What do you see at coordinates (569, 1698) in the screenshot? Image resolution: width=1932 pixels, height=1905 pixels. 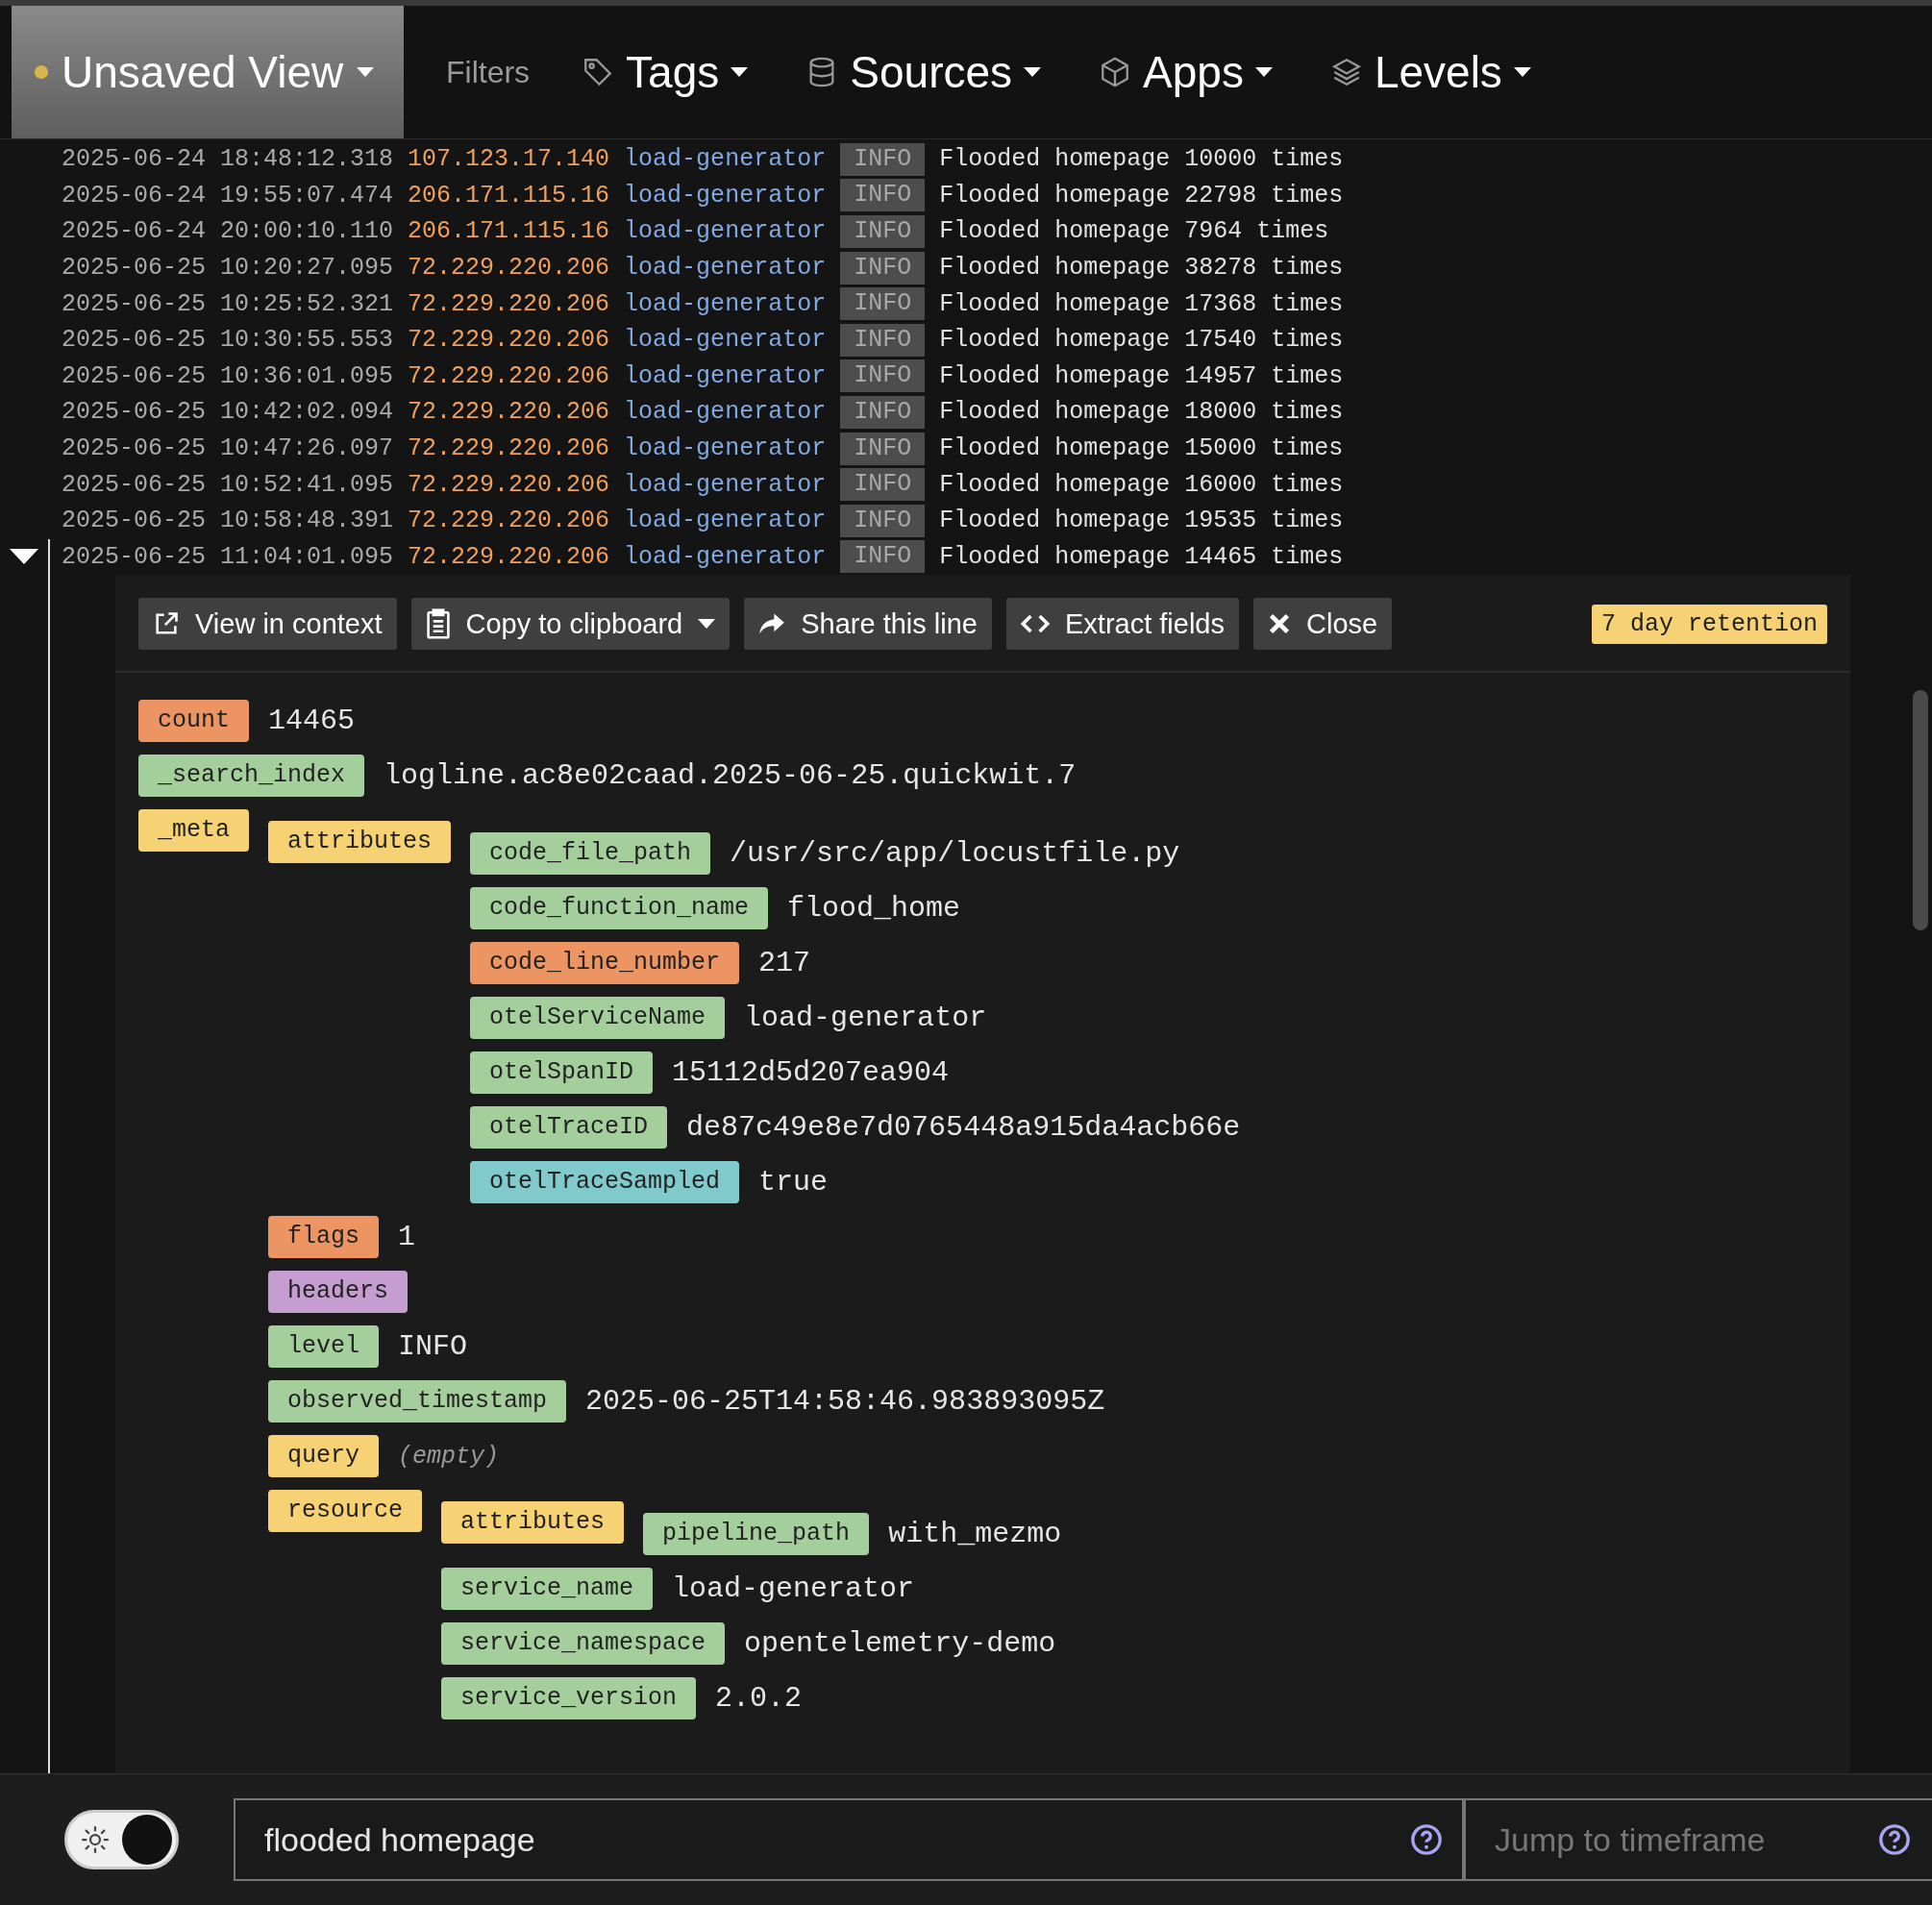 I see `field-key-tag: service_version` at bounding box center [569, 1698].